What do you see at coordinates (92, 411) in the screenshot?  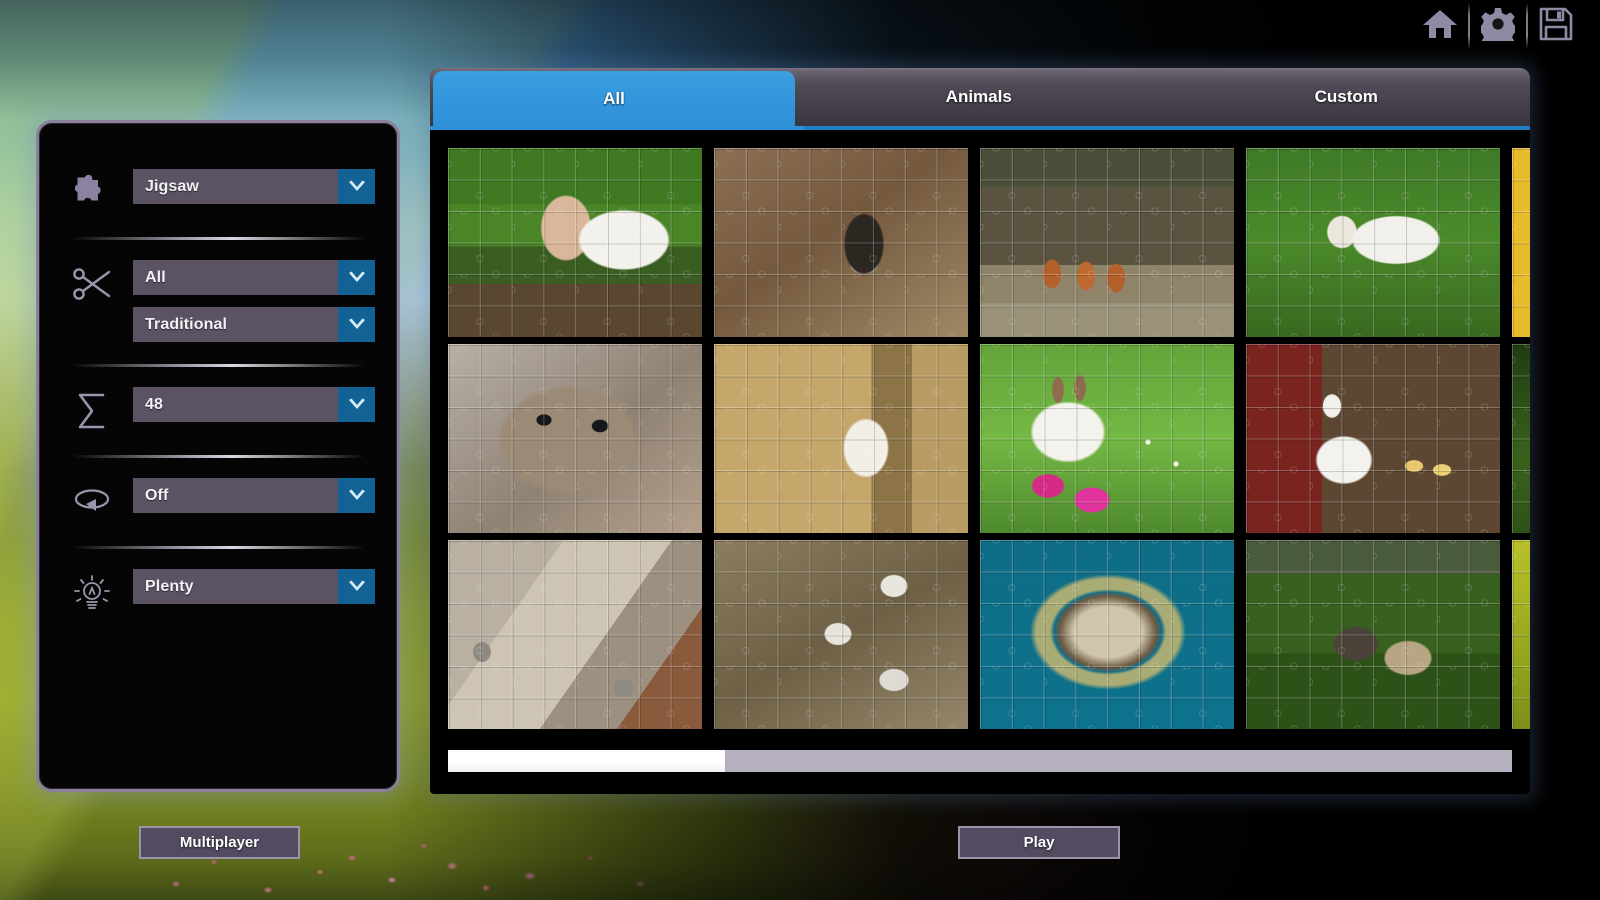 I see `sigma-icon` at bounding box center [92, 411].